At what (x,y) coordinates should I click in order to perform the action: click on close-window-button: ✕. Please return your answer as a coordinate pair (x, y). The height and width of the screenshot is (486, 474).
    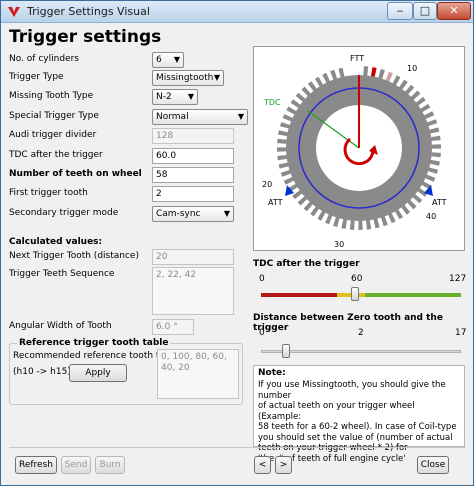
    Looking at the image, I should click on (454, 11).